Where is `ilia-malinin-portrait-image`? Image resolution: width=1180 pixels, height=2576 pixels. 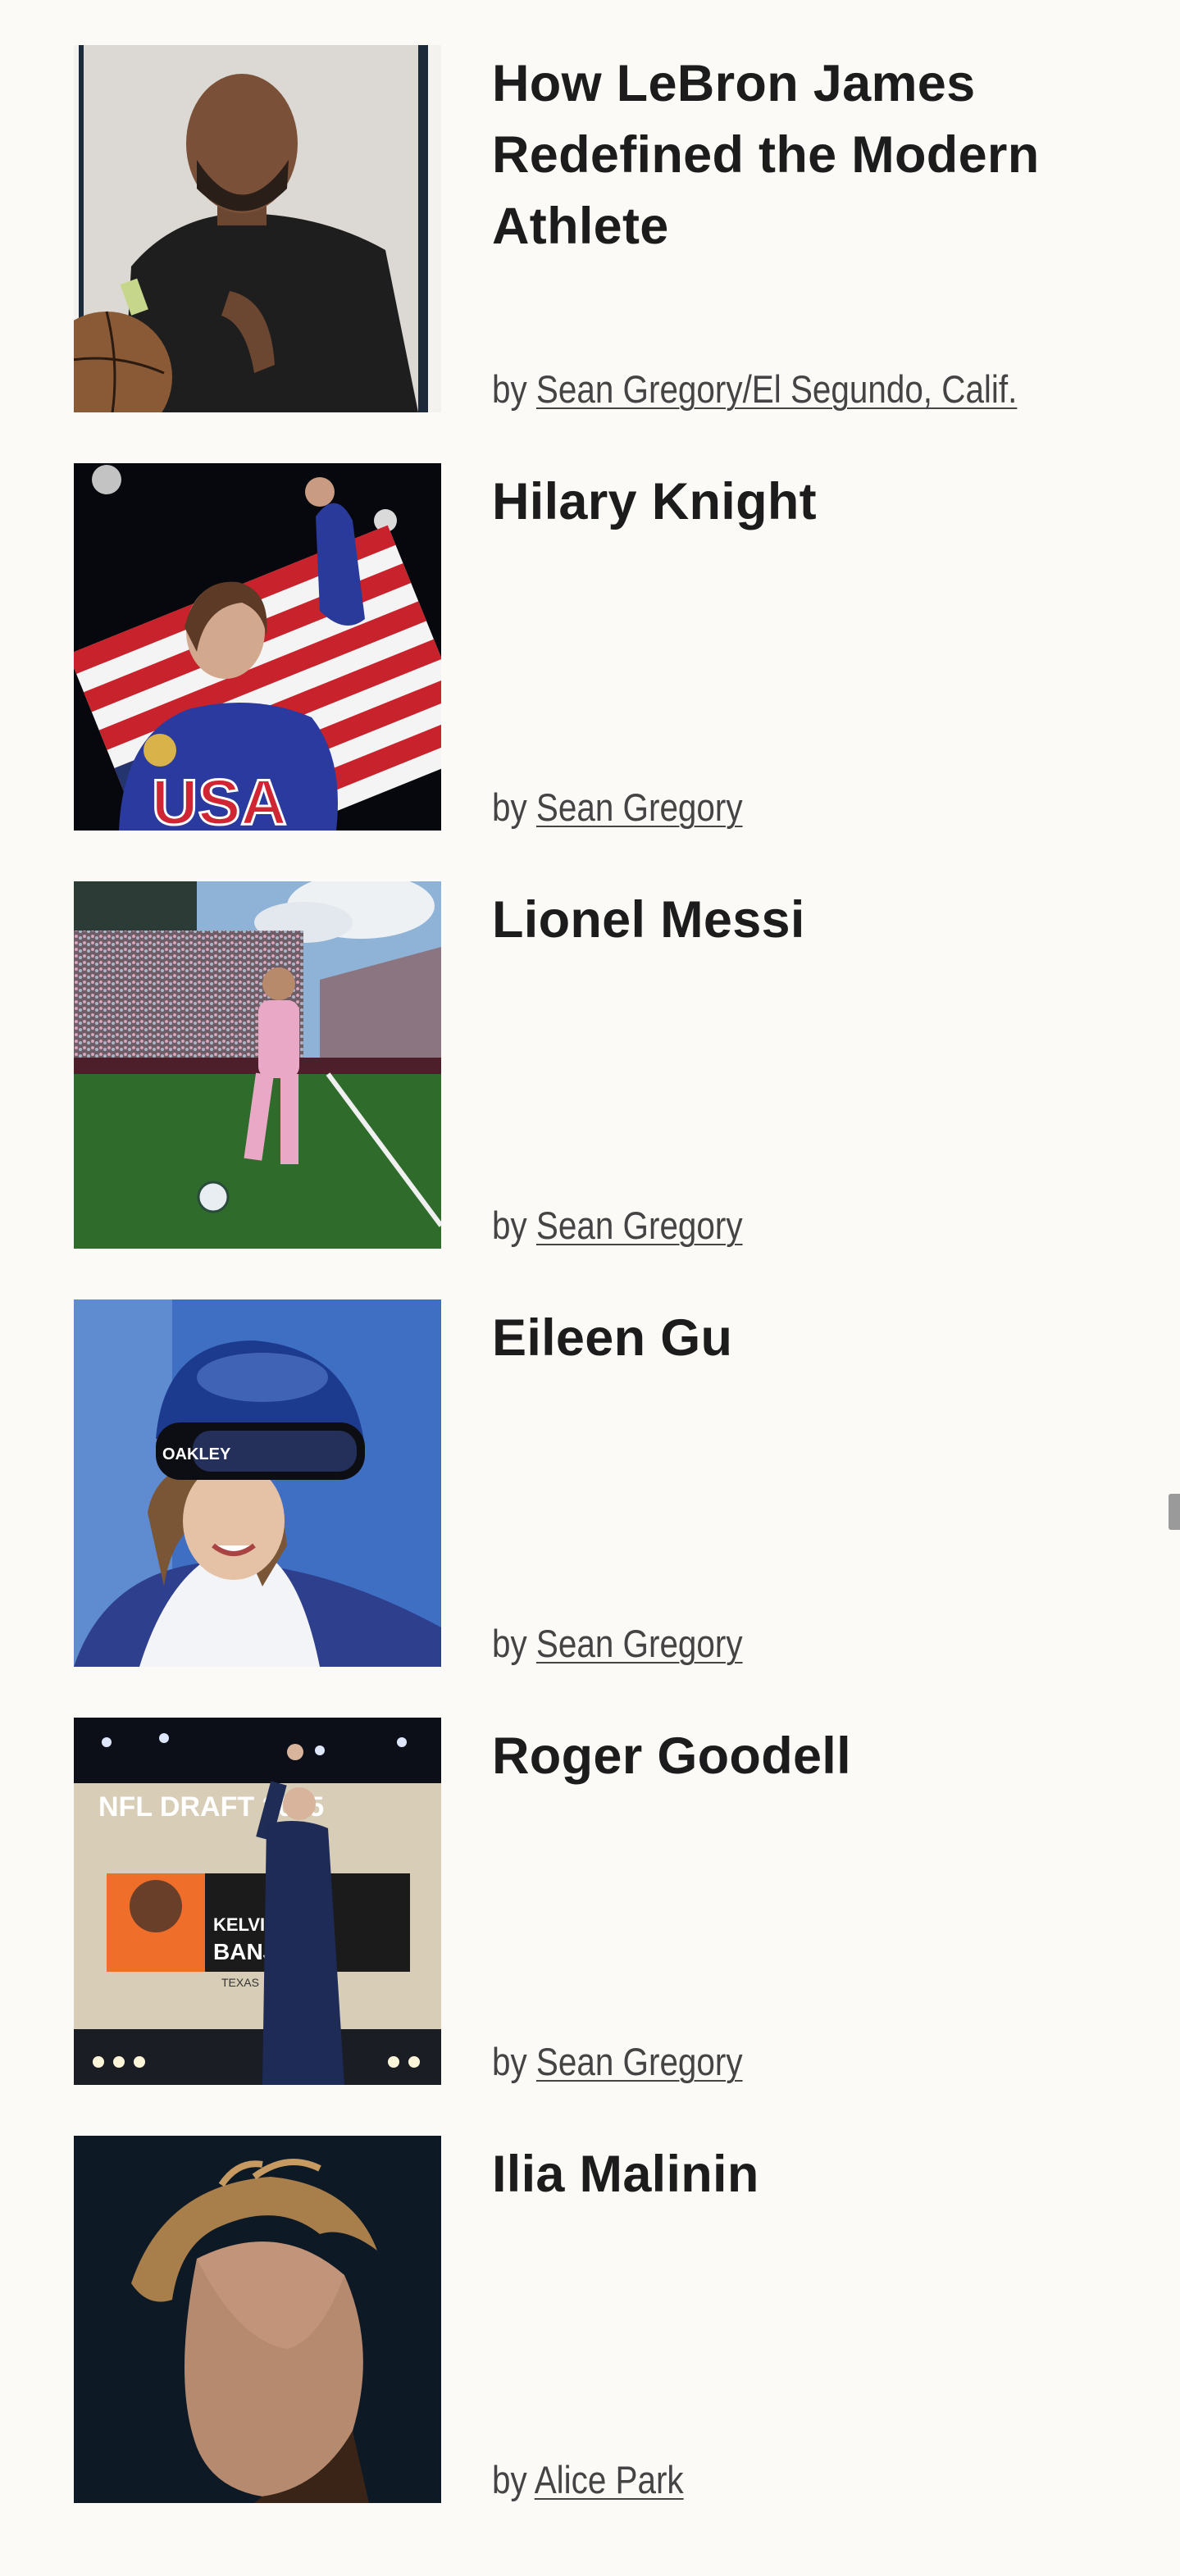
ilia-malinin-portrait-image is located at coordinates (257, 2319).